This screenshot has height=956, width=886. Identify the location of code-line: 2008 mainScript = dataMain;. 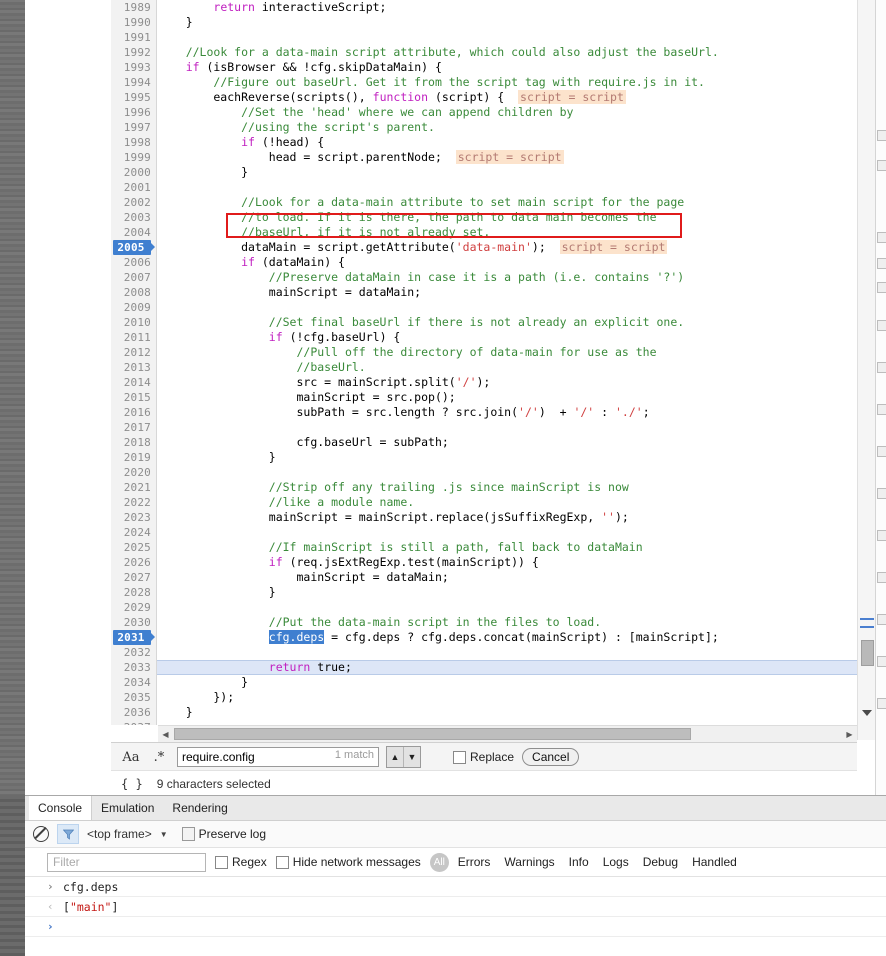
(484, 292).